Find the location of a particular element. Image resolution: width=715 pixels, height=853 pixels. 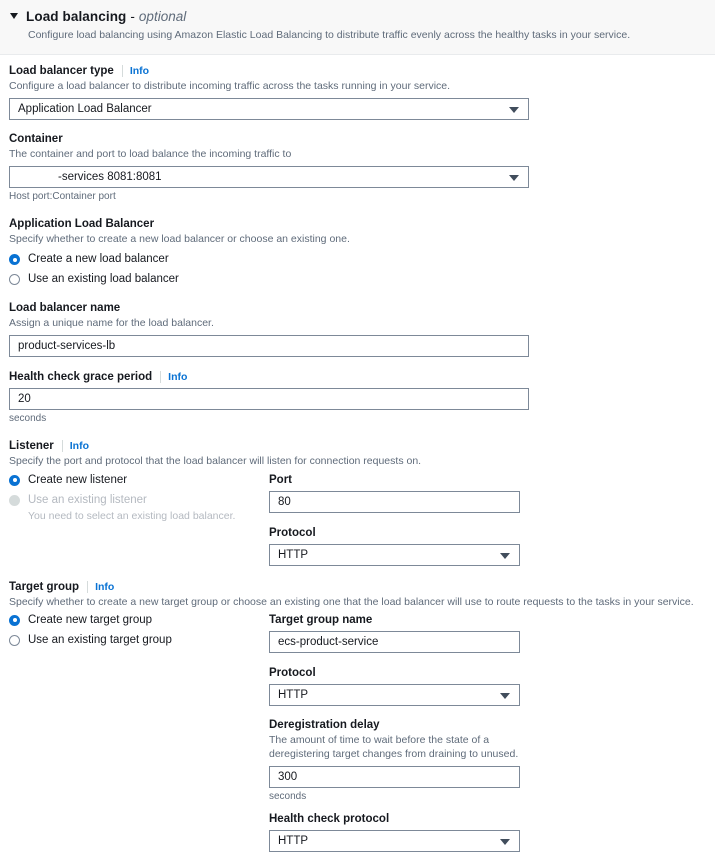

listener-port-input: 80 is located at coordinates (394, 501).